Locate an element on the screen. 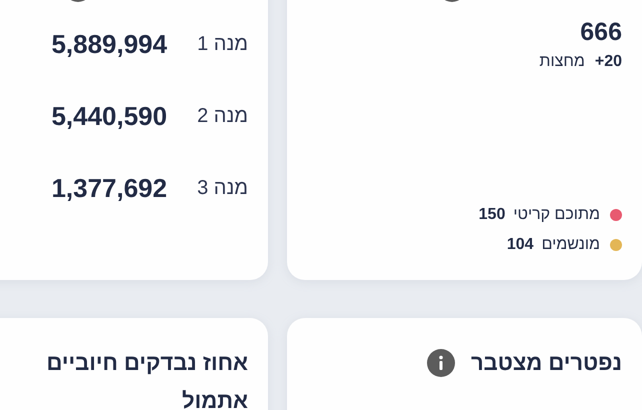 The height and width of the screenshot is (410, 642). delta-value: +20 is located at coordinates (608, 62).